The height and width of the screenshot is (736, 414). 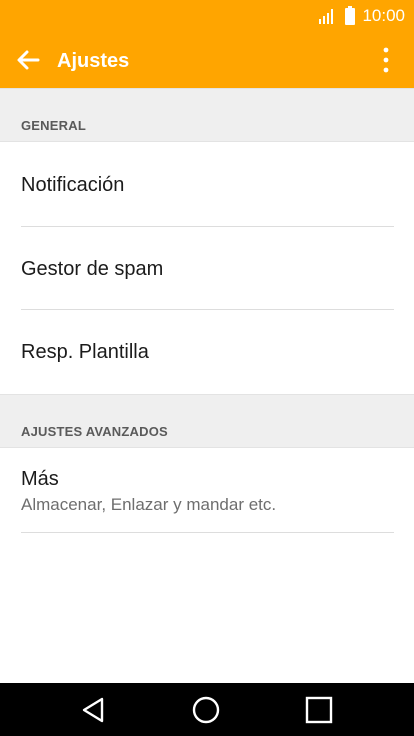 What do you see at coordinates (73, 185) in the screenshot?
I see `list-item-label: Notificación` at bounding box center [73, 185].